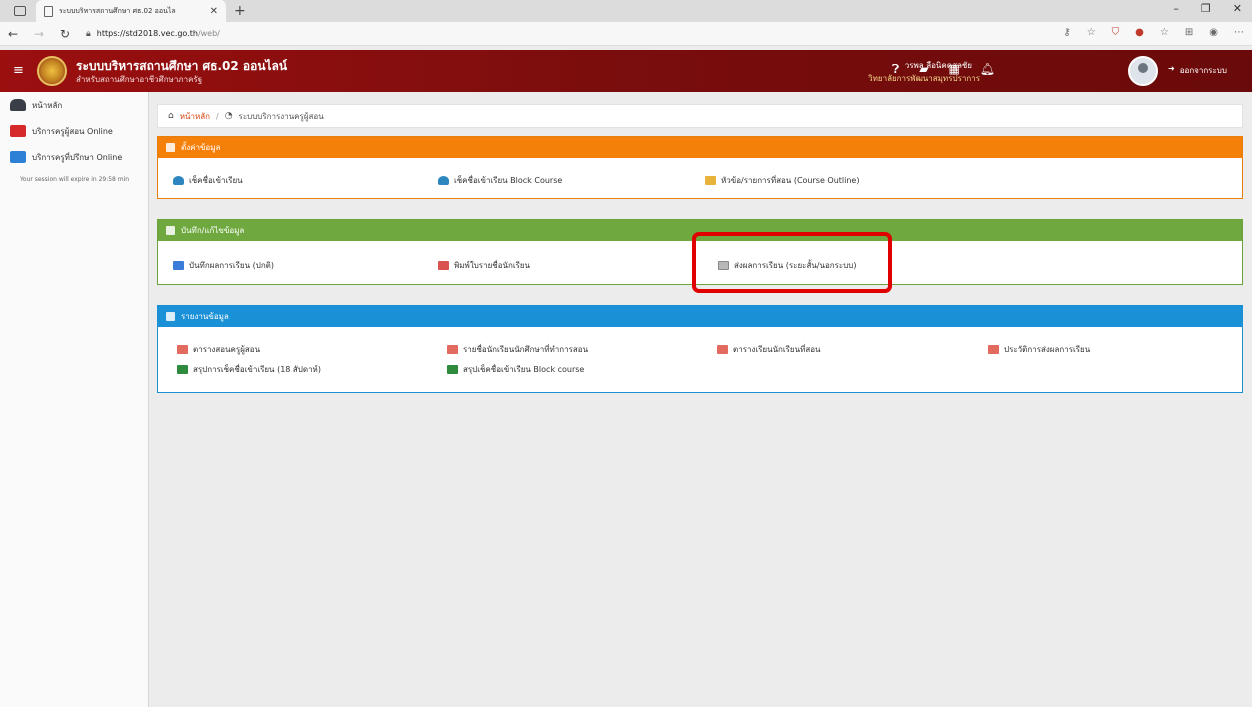 Image resolution: width=1252 pixels, height=707 pixels. I want to click on window-controls: – ❐ ✕, so click(1207, 8).